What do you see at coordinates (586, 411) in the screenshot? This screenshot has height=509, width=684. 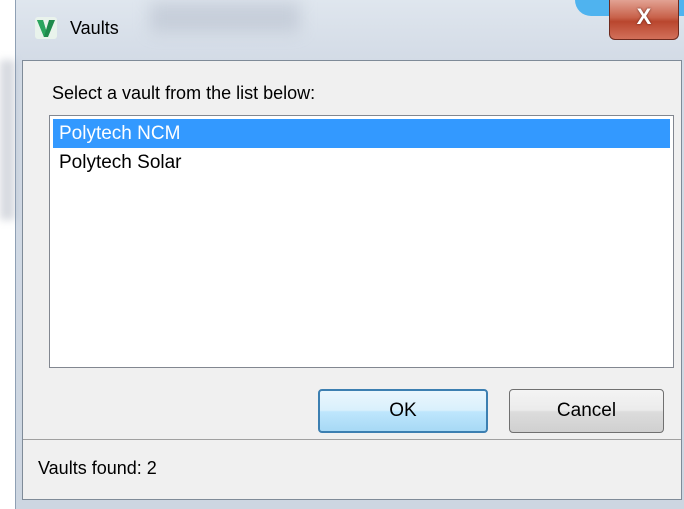 I see `cancel-button: Cancel` at bounding box center [586, 411].